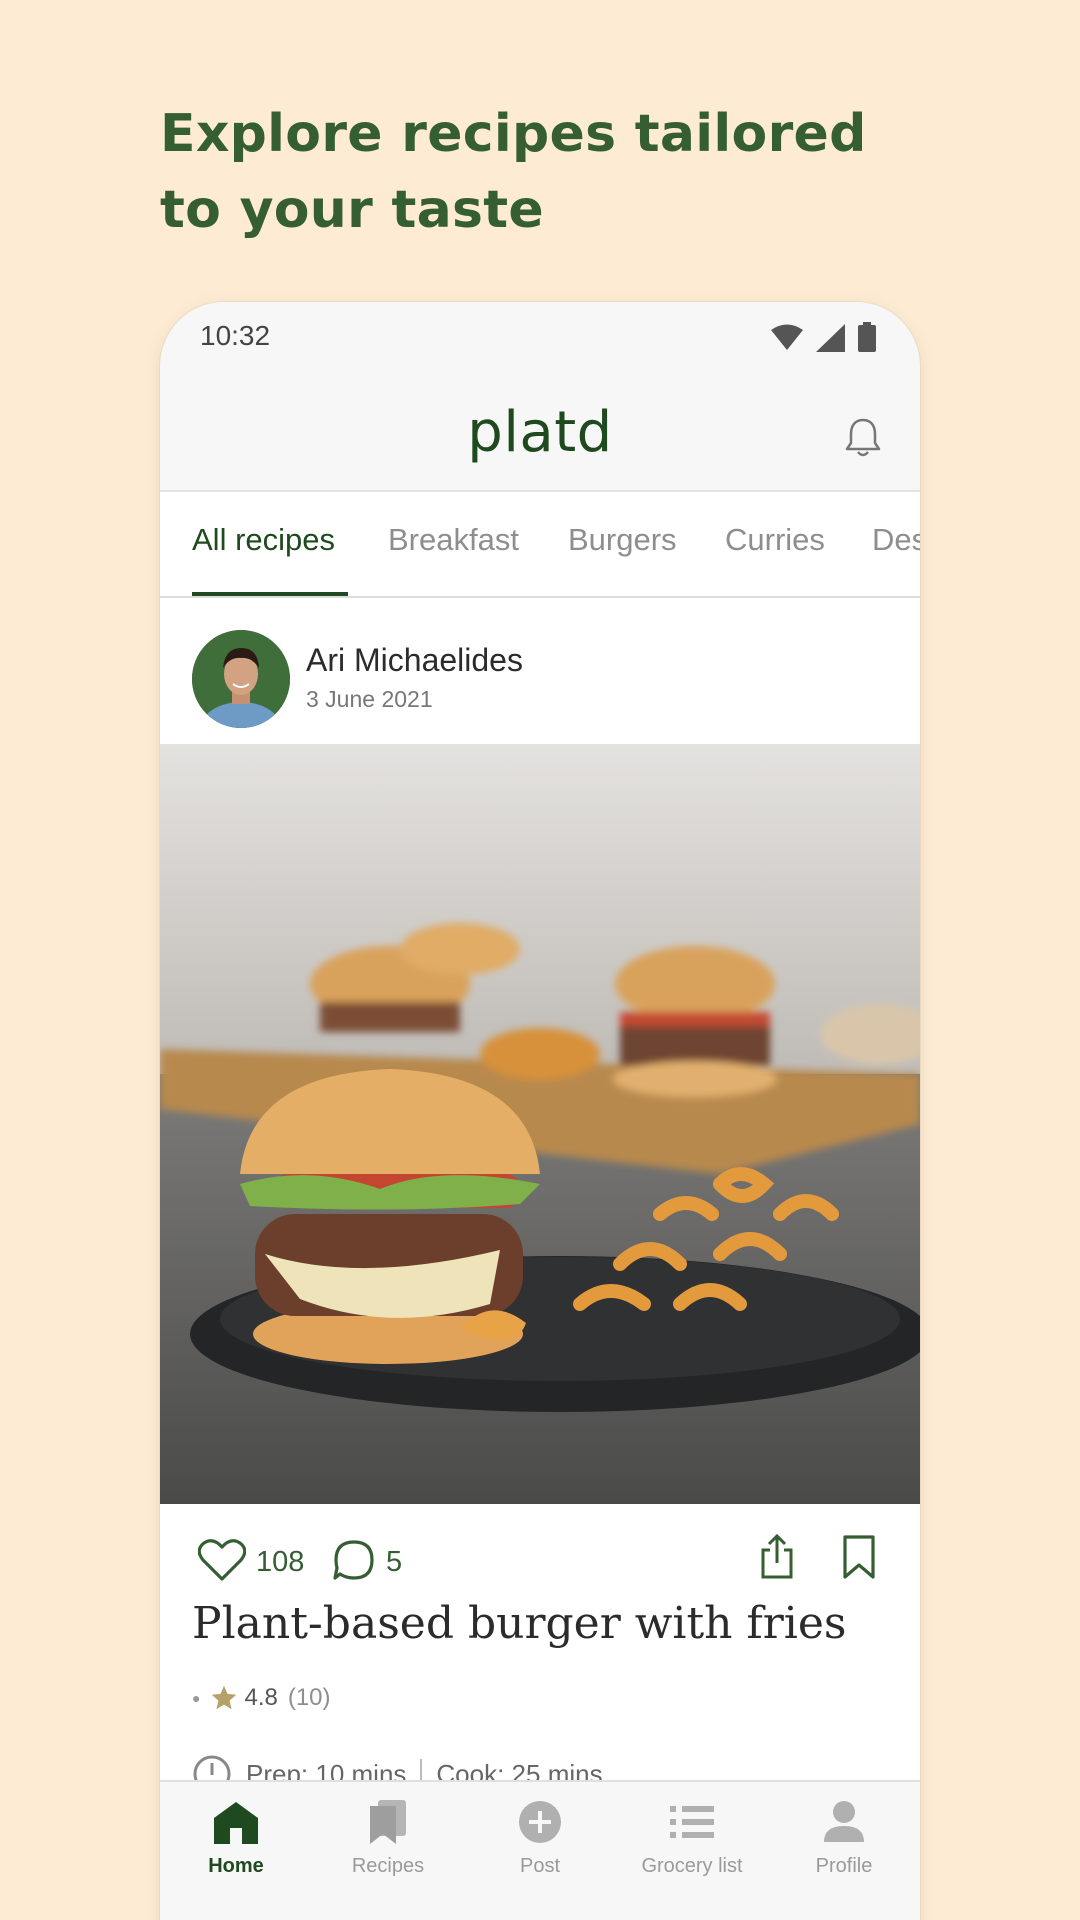 Image resolution: width=1080 pixels, height=1920 pixels. Describe the element at coordinates (692, 1822) in the screenshot. I see `list-icon` at that location.